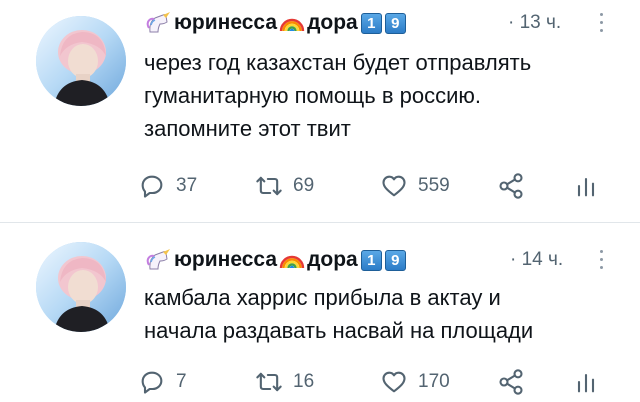 This screenshot has width=640, height=402. I want to click on reply-count: 7, so click(181, 381).